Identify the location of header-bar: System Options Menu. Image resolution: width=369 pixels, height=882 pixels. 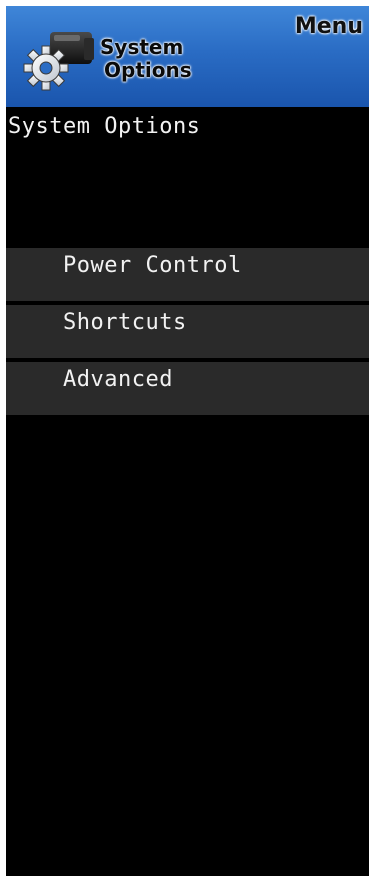
(187, 56).